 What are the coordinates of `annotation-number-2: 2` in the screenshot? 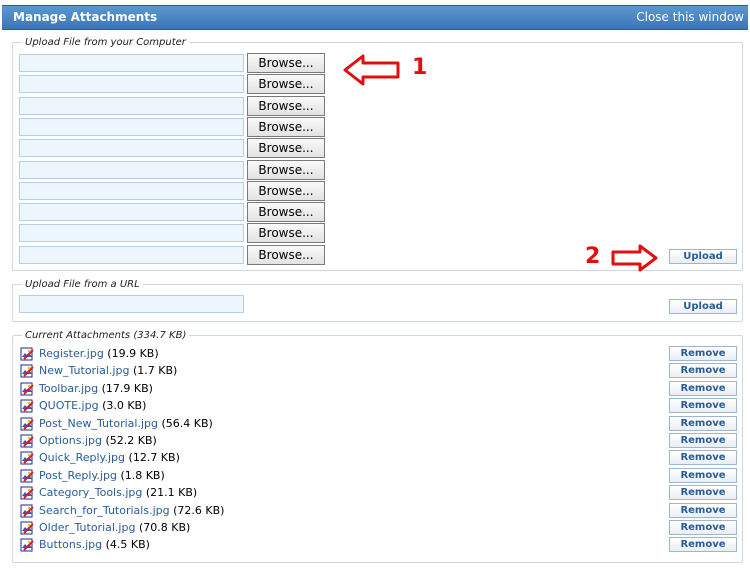 It's located at (593, 256).